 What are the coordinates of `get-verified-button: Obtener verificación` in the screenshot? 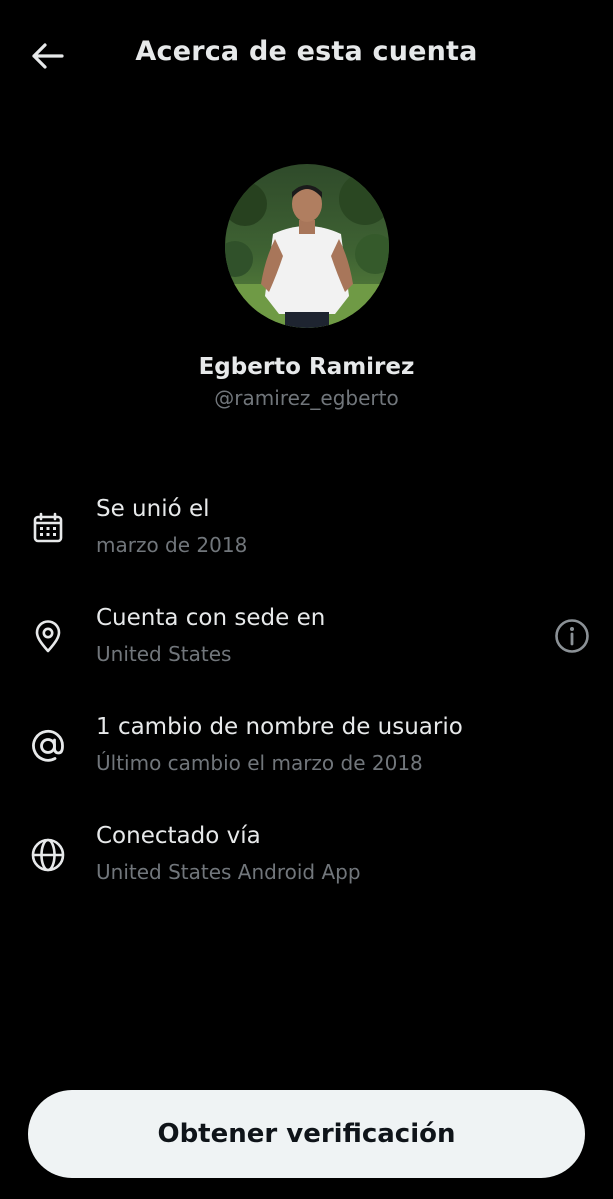 It's located at (306, 1134).